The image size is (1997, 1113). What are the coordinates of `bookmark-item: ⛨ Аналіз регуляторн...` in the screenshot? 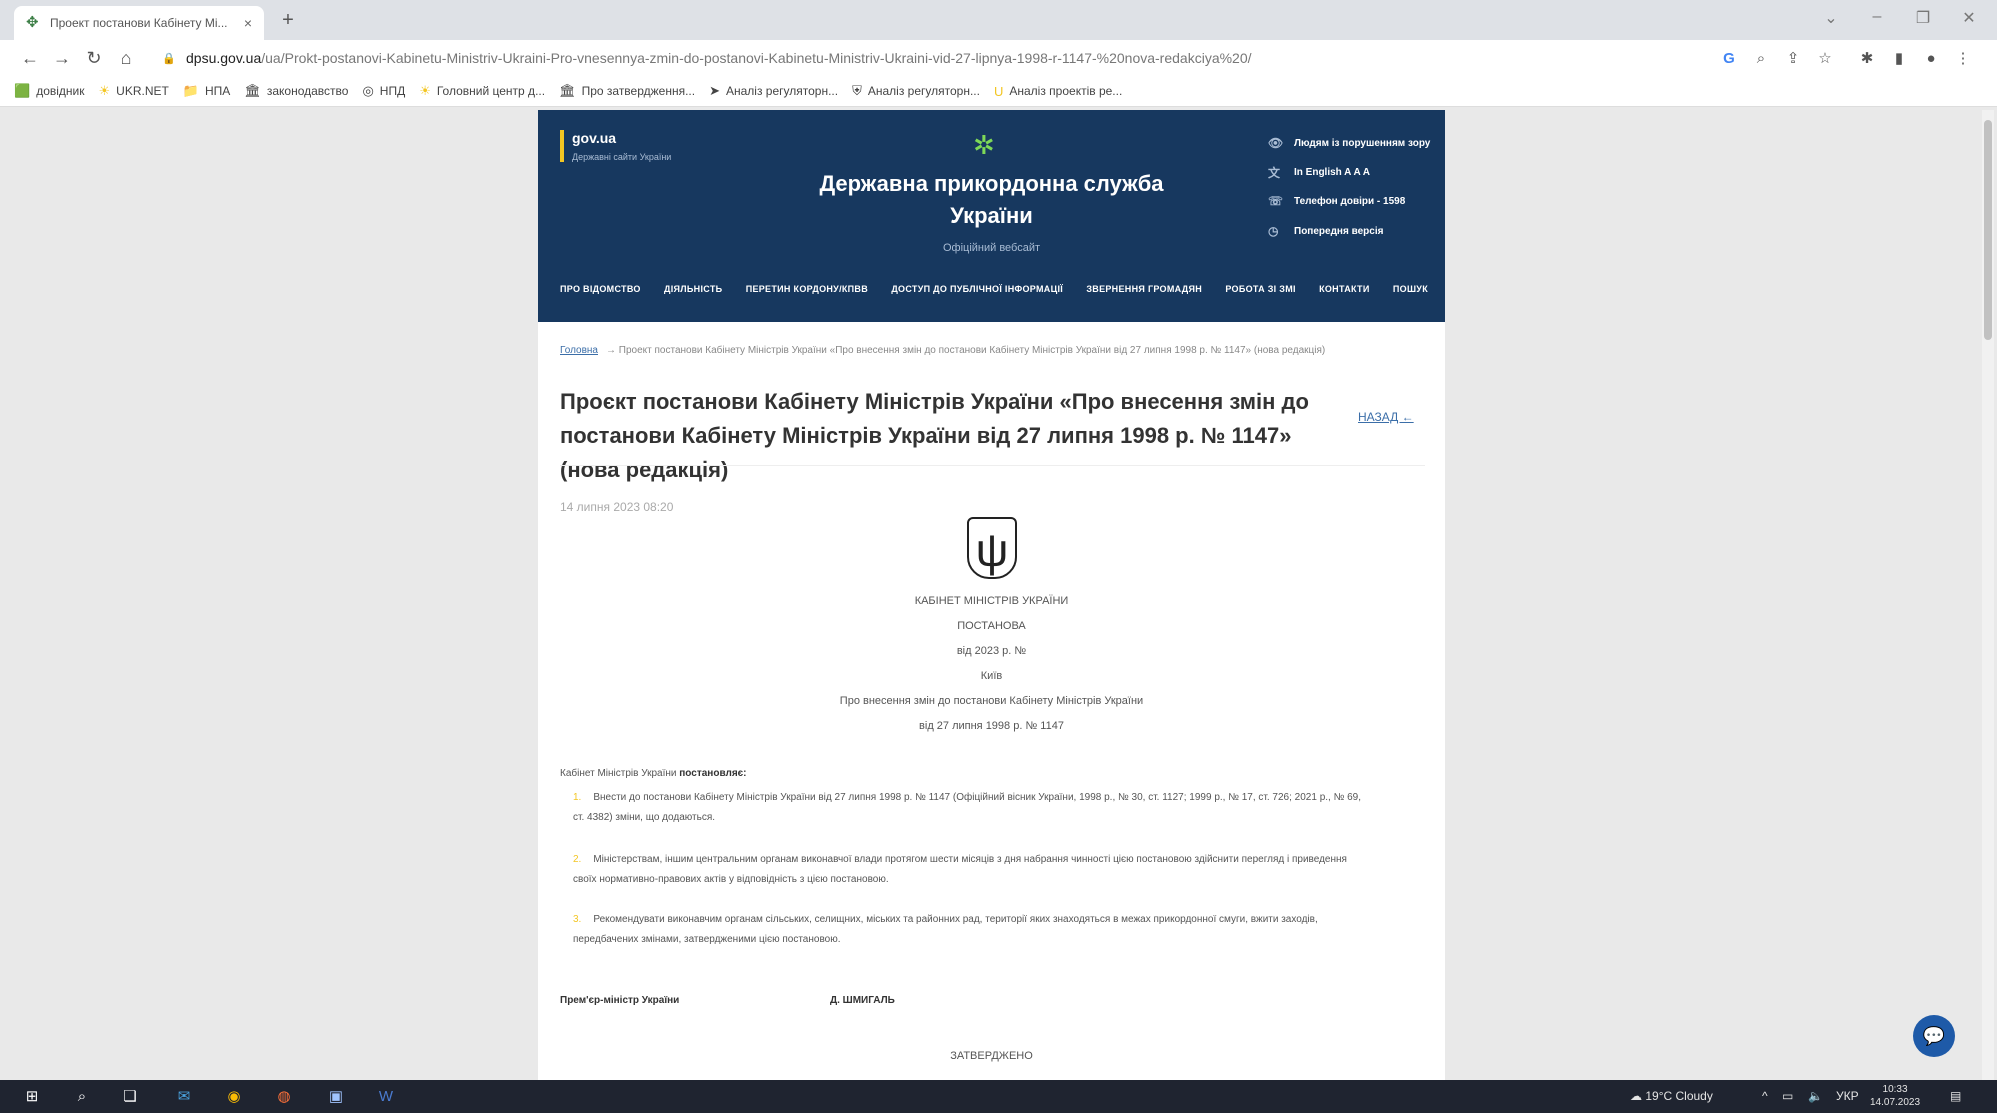 It's located at (916, 91).